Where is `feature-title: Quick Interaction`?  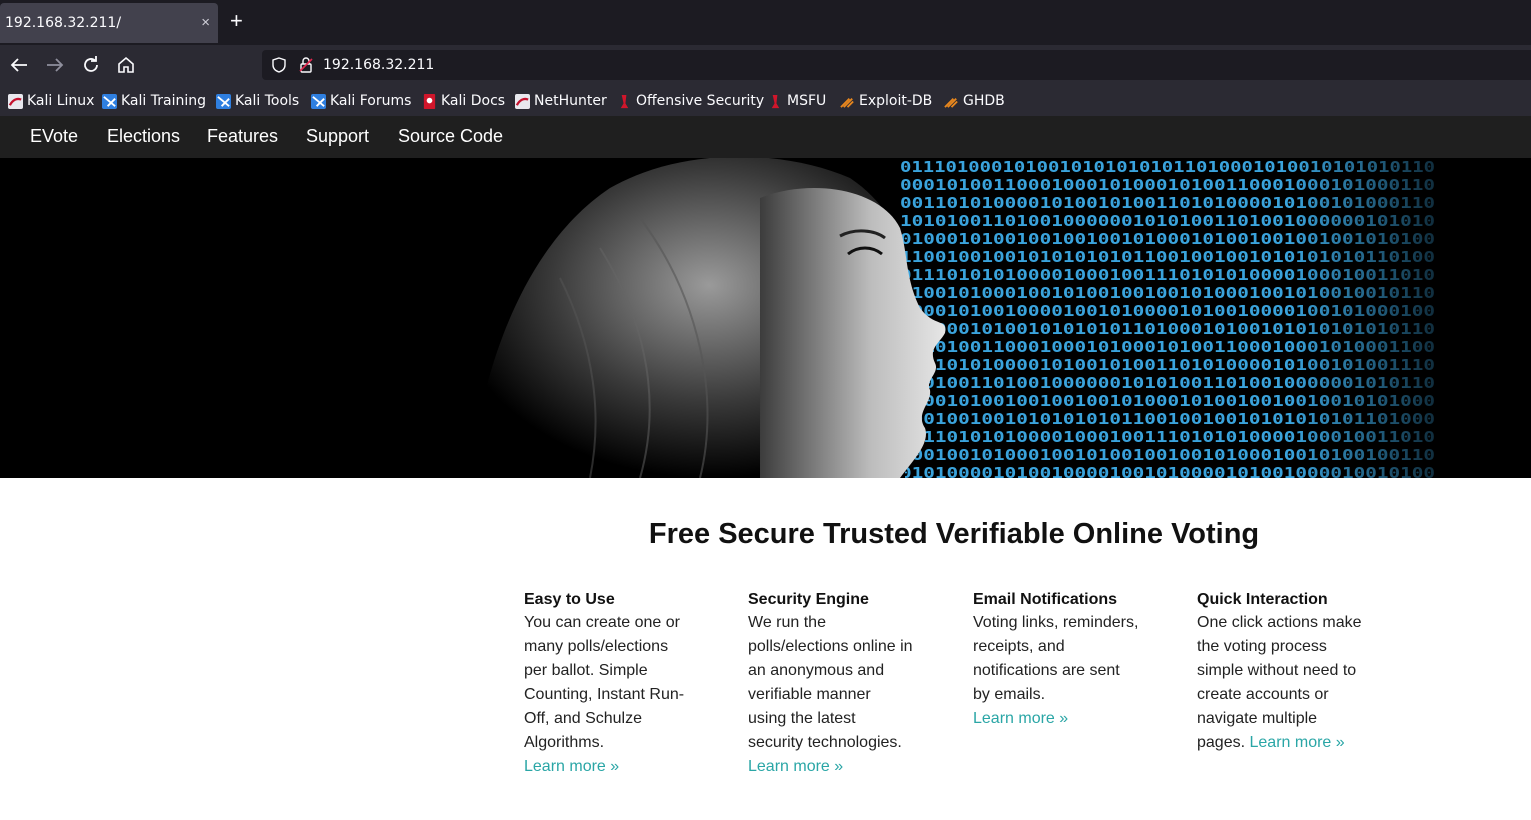 feature-title: Quick Interaction is located at coordinates (1262, 599).